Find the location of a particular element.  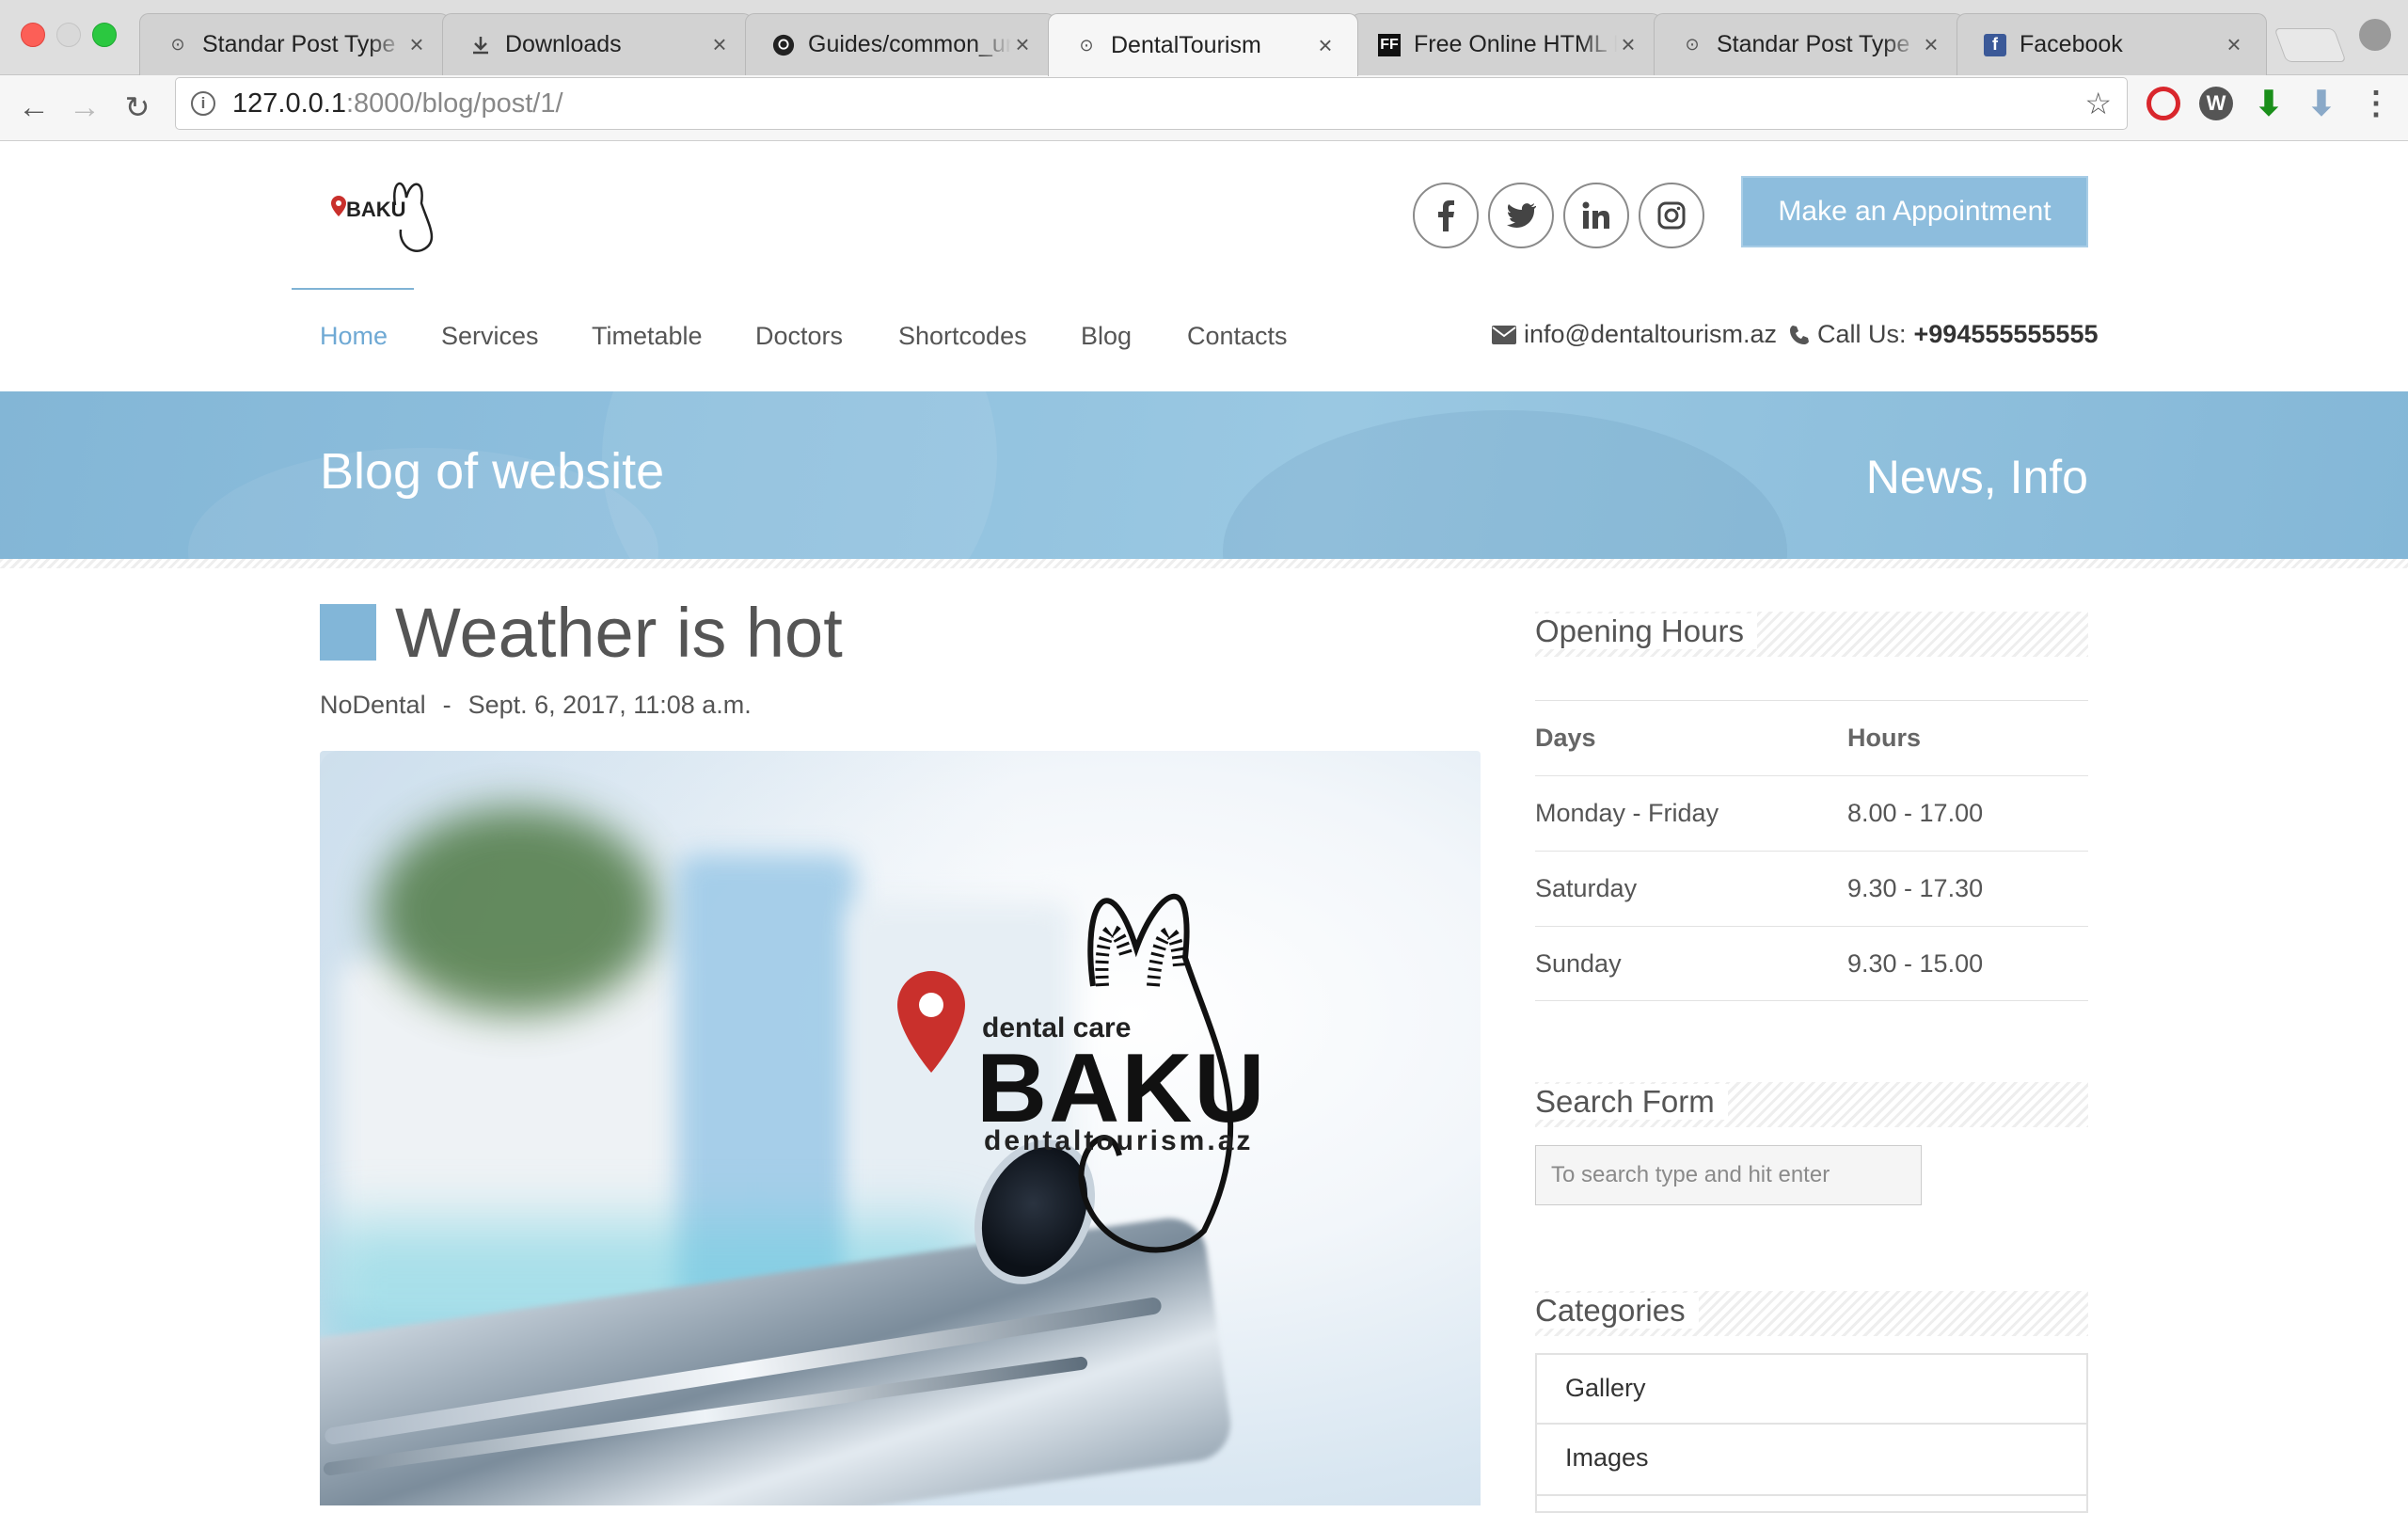

wordpress-extension-icon: W is located at coordinates (2216, 103).